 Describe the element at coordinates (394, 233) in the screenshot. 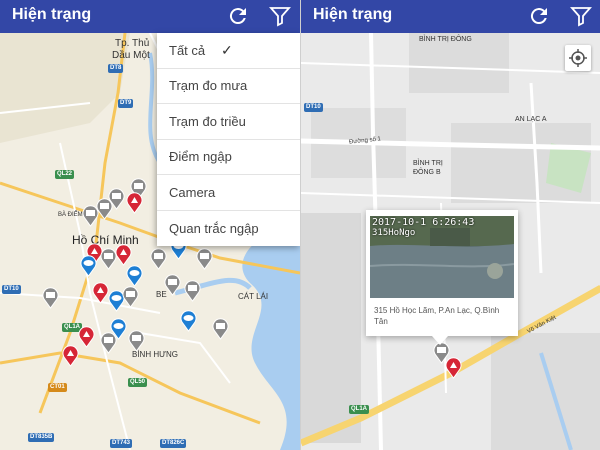

I see `snapshot-station-id: 315HoNgo` at that location.